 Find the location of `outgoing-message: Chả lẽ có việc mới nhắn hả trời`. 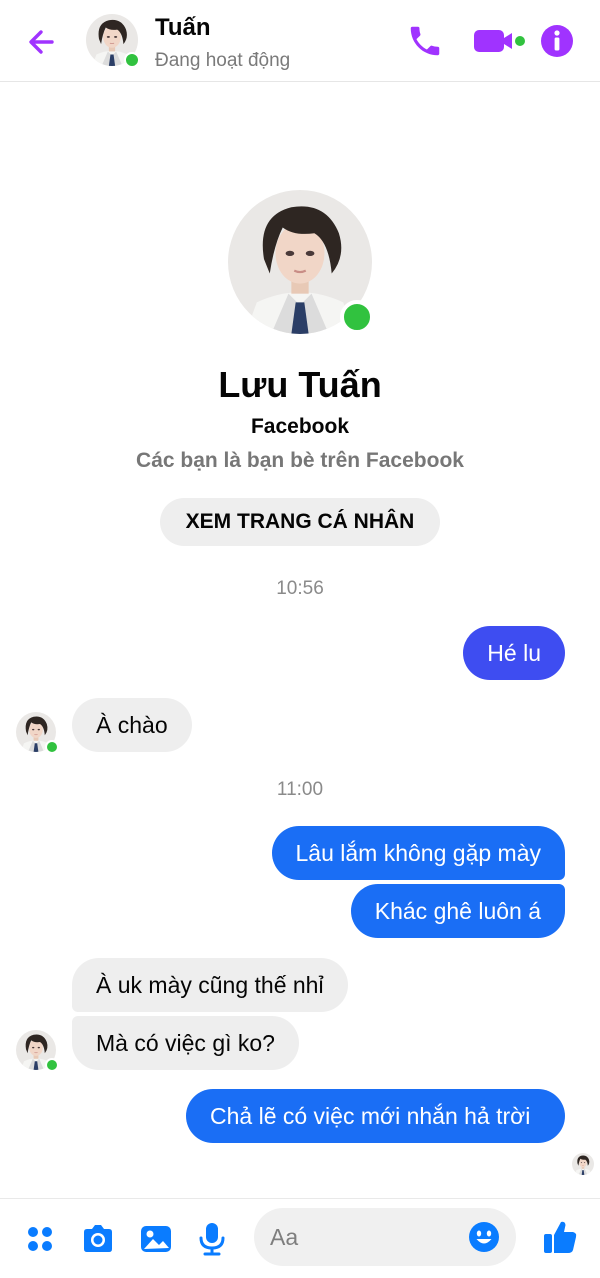

outgoing-message: Chả lẽ có việc mới nhắn hả trời is located at coordinates (375, 1116).